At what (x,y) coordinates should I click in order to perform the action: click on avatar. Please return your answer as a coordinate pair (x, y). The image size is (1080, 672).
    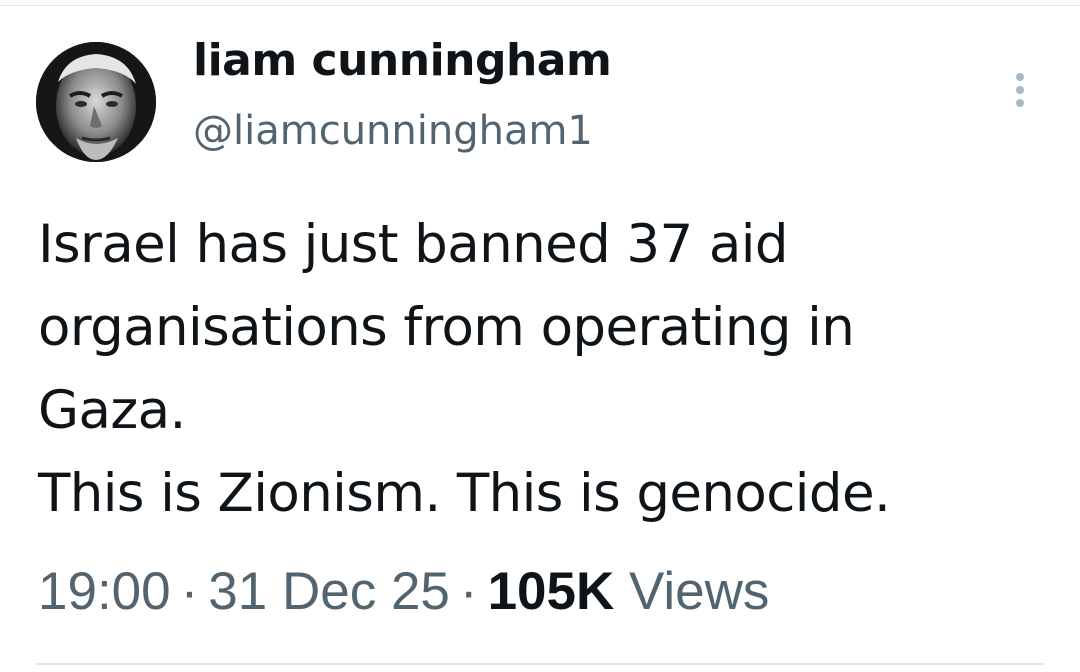
    Looking at the image, I should click on (96, 102).